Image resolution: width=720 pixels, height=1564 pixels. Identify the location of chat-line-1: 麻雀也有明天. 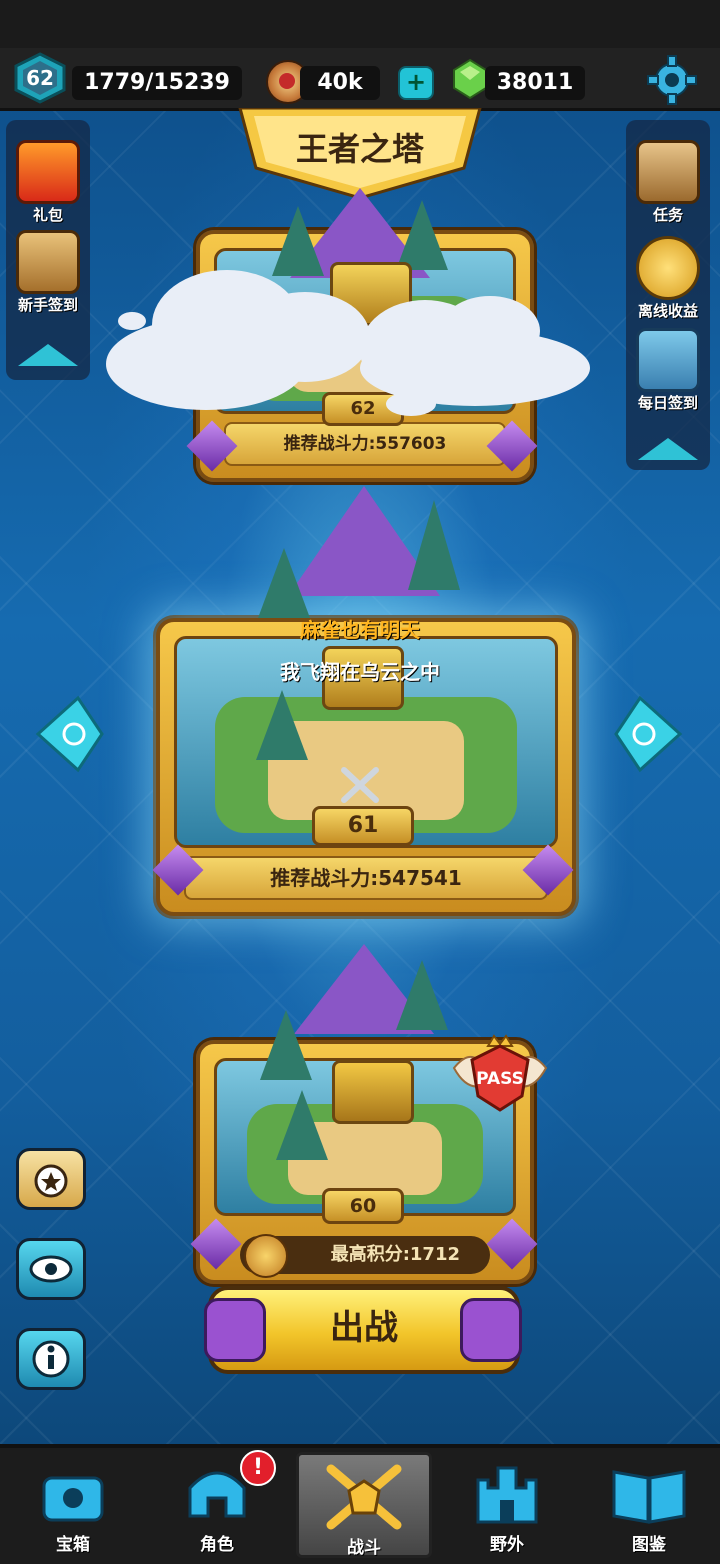
(360, 630).